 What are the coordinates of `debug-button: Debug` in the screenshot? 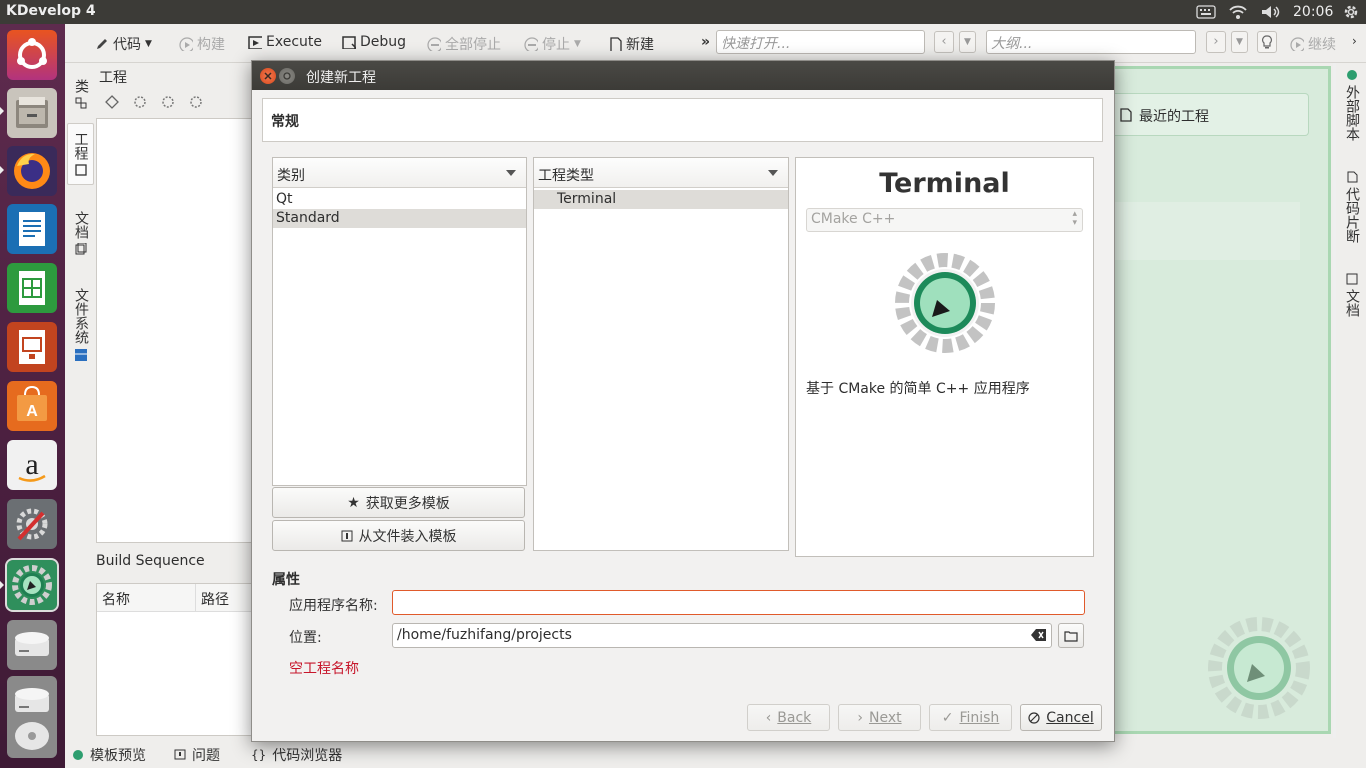 It's located at (374, 42).